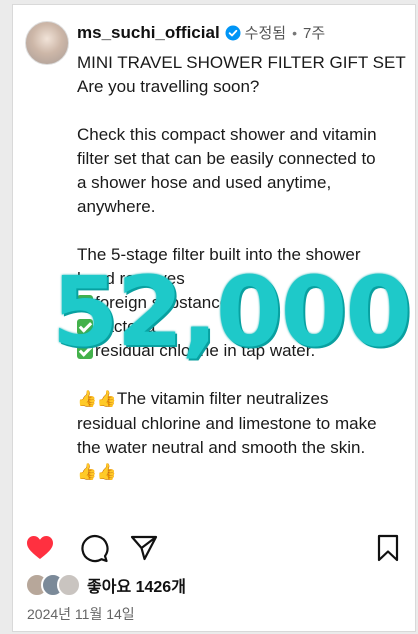  I want to click on likes-row: 좋아요 1426개, so click(105, 585).